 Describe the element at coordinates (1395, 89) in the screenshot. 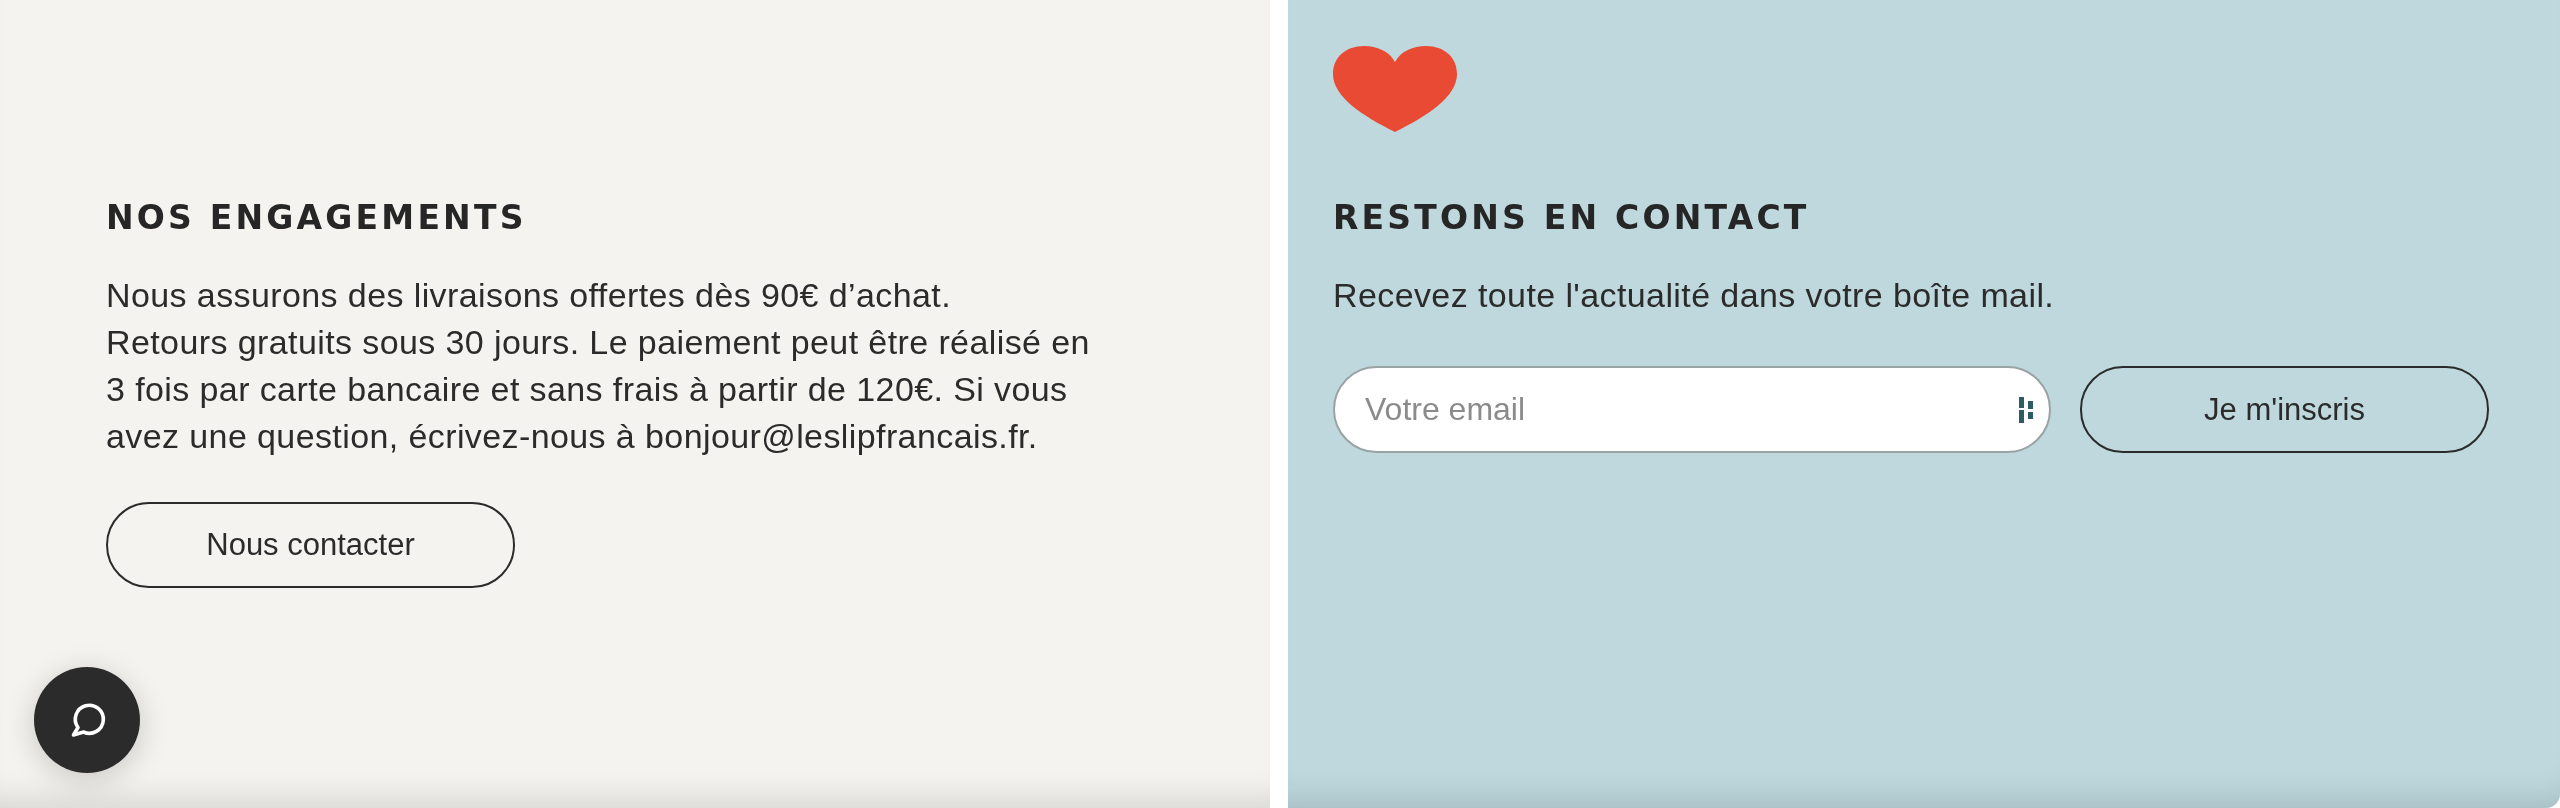

I see `heart-icon` at that location.